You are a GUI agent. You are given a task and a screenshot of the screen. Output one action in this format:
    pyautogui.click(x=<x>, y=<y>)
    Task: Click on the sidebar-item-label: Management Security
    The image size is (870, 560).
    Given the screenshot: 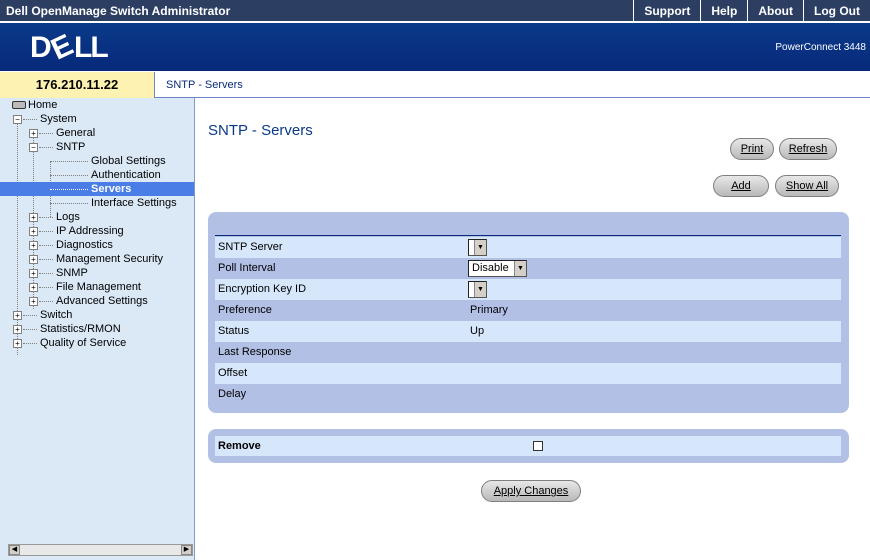 What is the action you would take?
    pyautogui.click(x=109, y=259)
    